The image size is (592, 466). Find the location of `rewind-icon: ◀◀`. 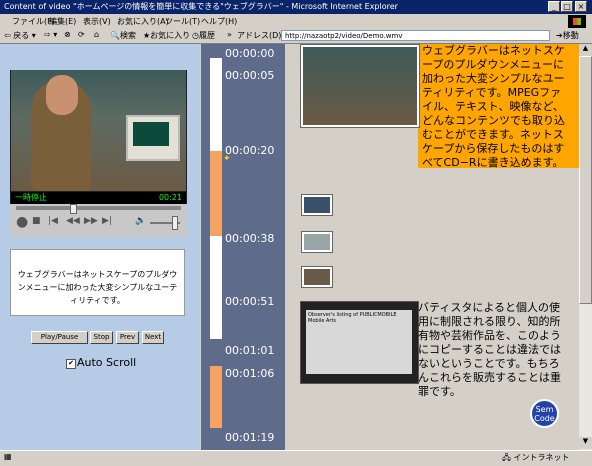

rewind-icon: ◀◀ is located at coordinates (73, 221).